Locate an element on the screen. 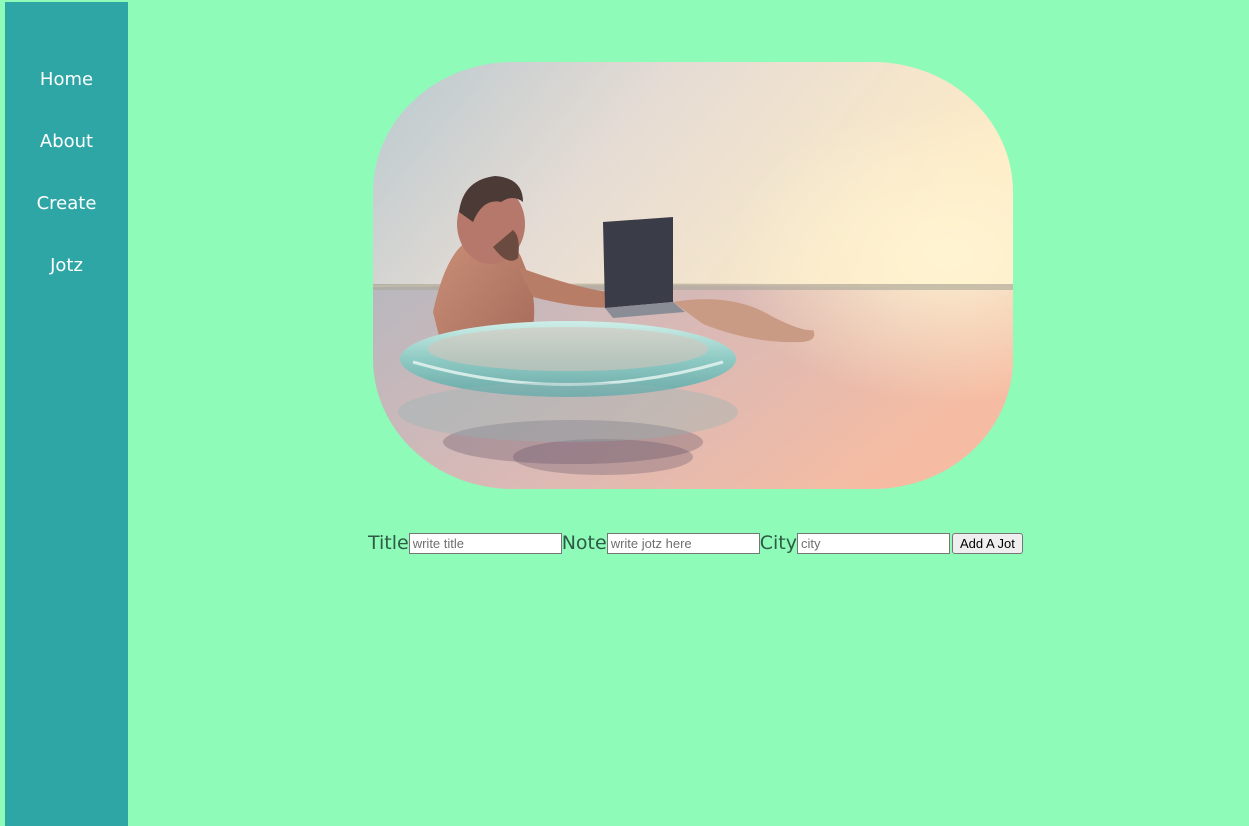  nav-link-home: Home is located at coordinates (66, 80).